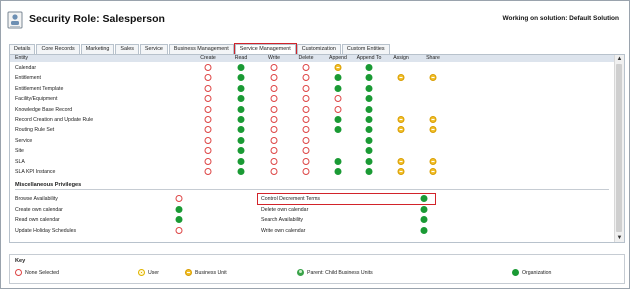 The height and width of the screenshot is (289, 630). I want to click on tab-customization: Customization, so click(318, 49).